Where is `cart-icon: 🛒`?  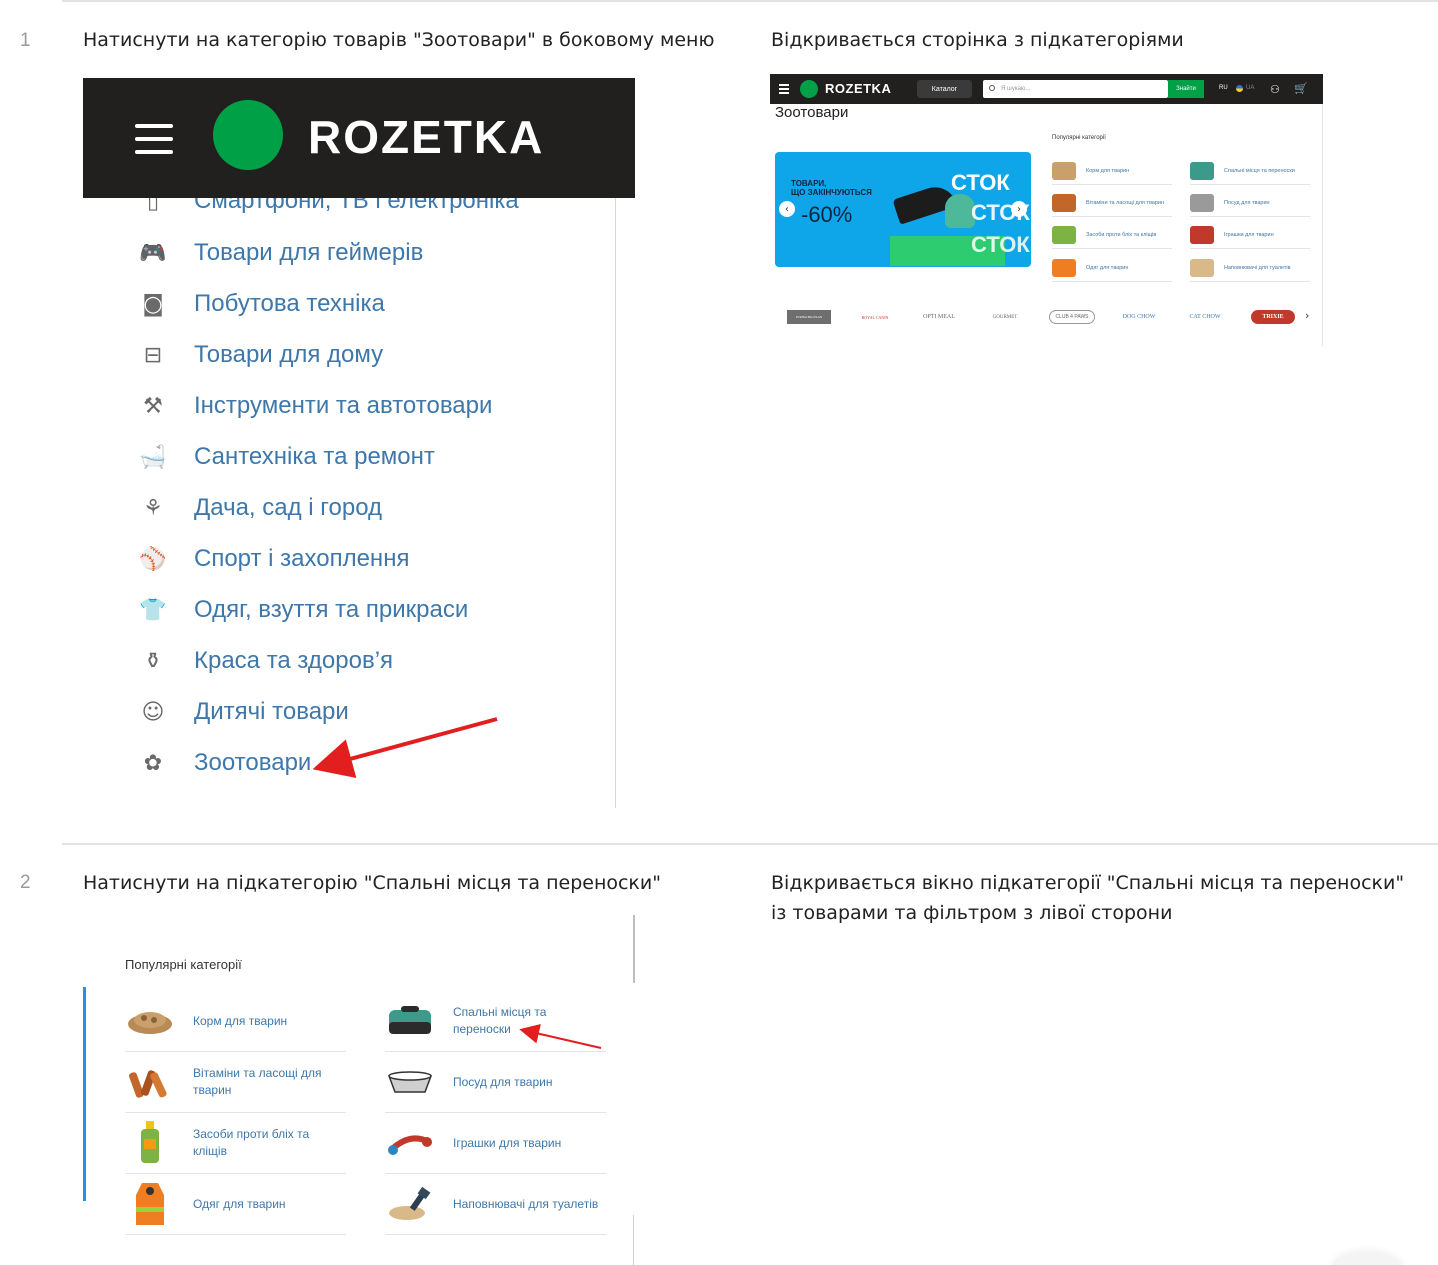
cart-icon: 🛒 is located at coordinates (1301, 88).